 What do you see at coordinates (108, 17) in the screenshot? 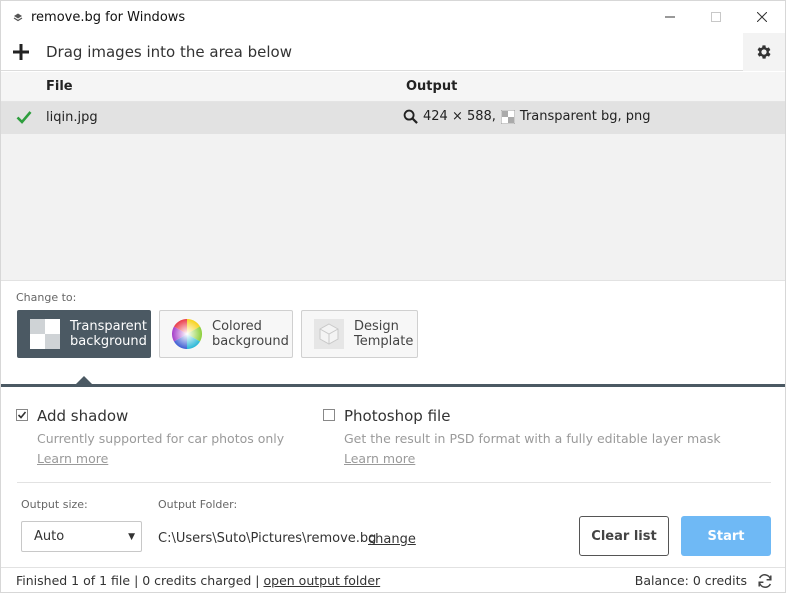
I see `window-title: remove.bg for Windows` at bounding box center [108, 17].